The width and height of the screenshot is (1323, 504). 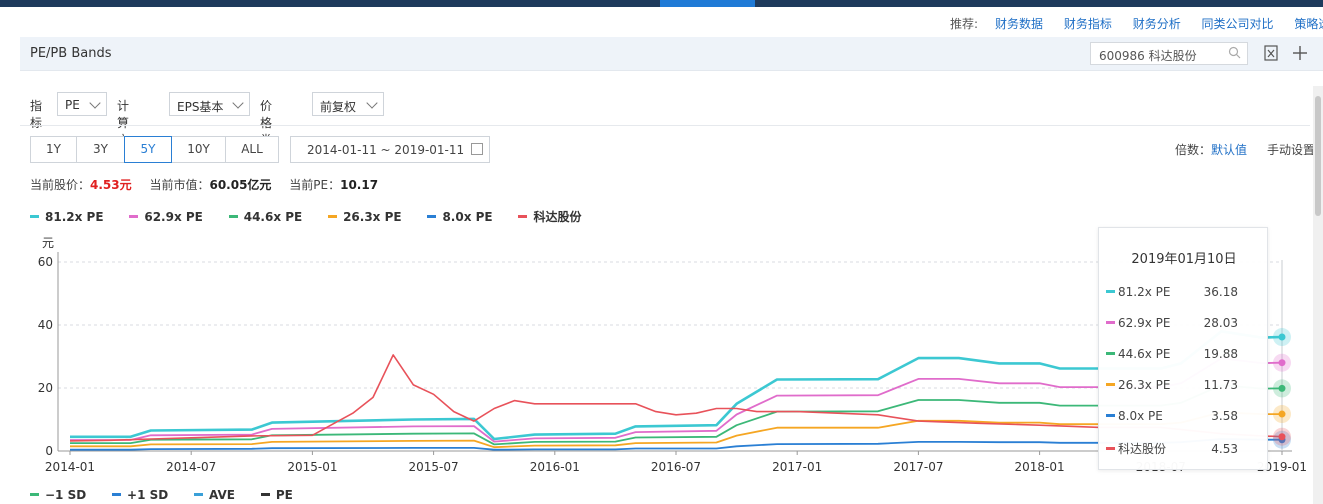 I want to click on tooltip-series-name: 8.0x PE, so click(x=1140, y=416).